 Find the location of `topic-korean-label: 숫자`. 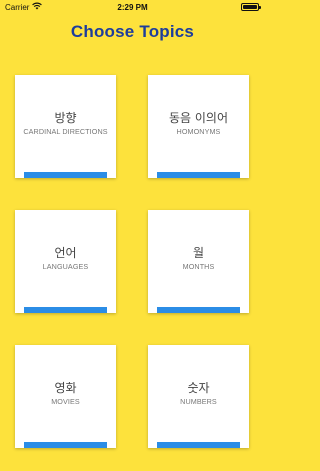

topic-korean-label: 숫자 is located at coordinates (198, 388).